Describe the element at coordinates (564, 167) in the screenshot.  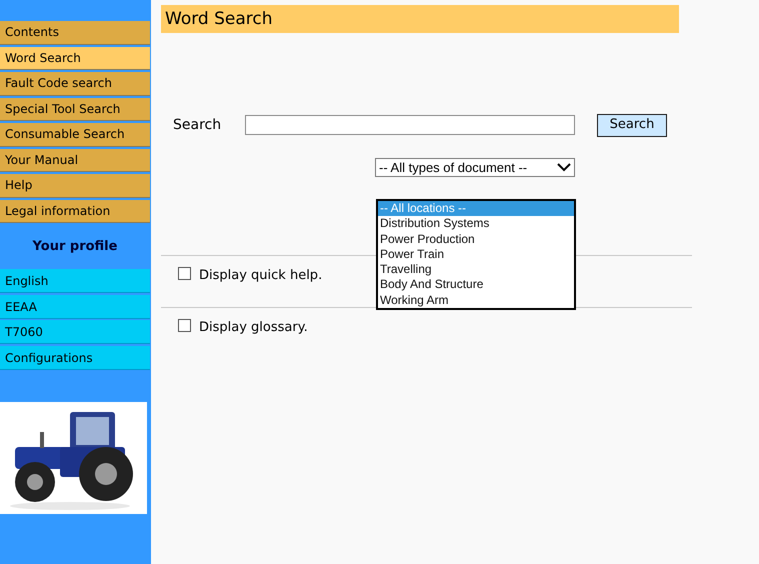
I see `chevron-down-icon` at that location.